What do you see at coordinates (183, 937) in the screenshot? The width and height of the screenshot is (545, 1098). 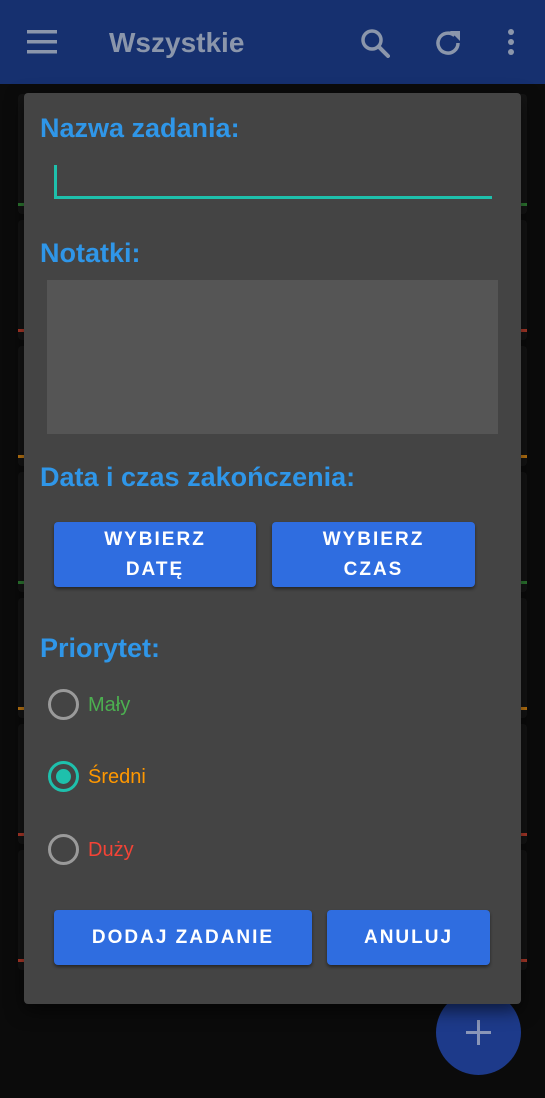 I see `add-task-button: DODAJ ZADANIE` at bounding box center [183, 937].